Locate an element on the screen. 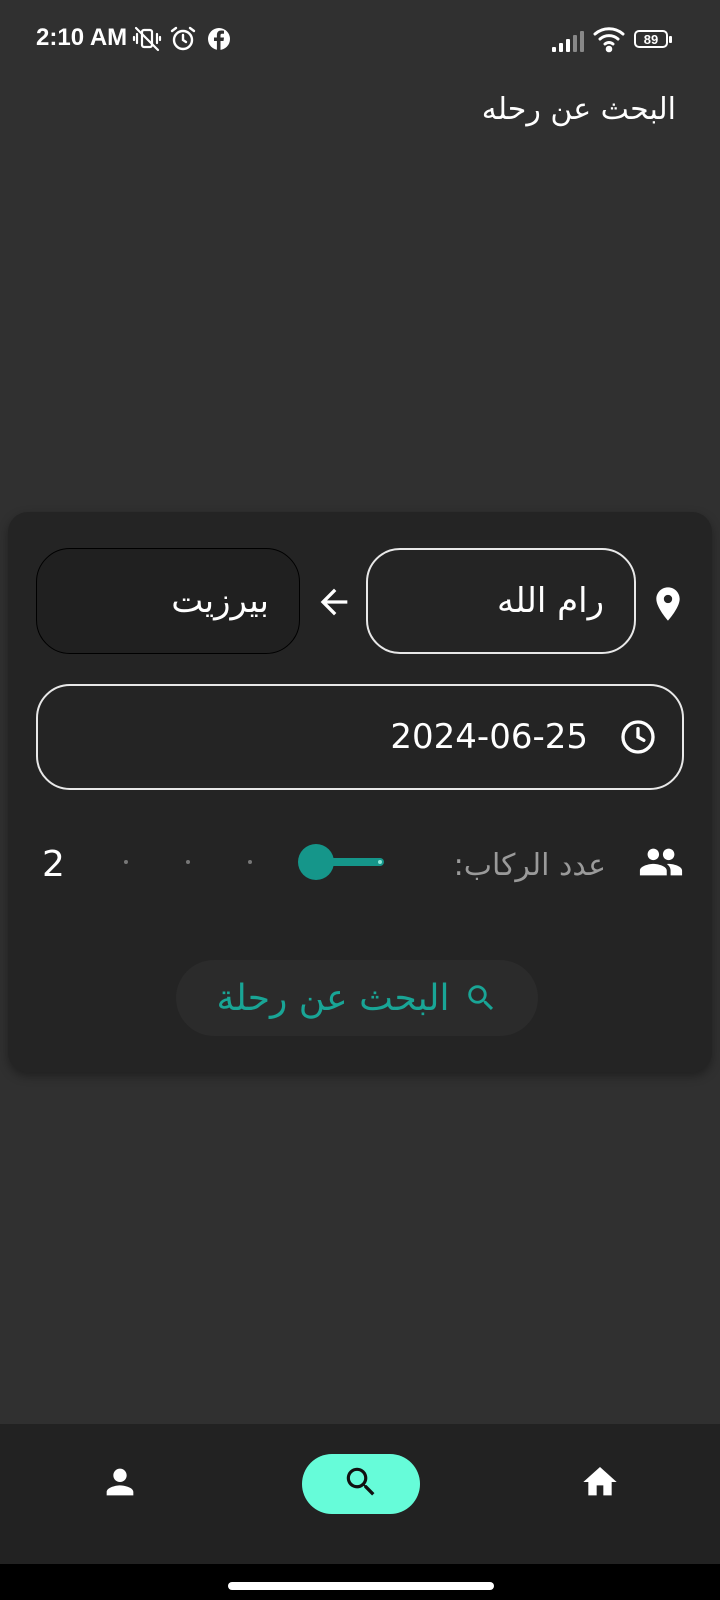 The width and height of the screenshot is (720, 1600). passengers-slider is located at coordinates (258, 862).